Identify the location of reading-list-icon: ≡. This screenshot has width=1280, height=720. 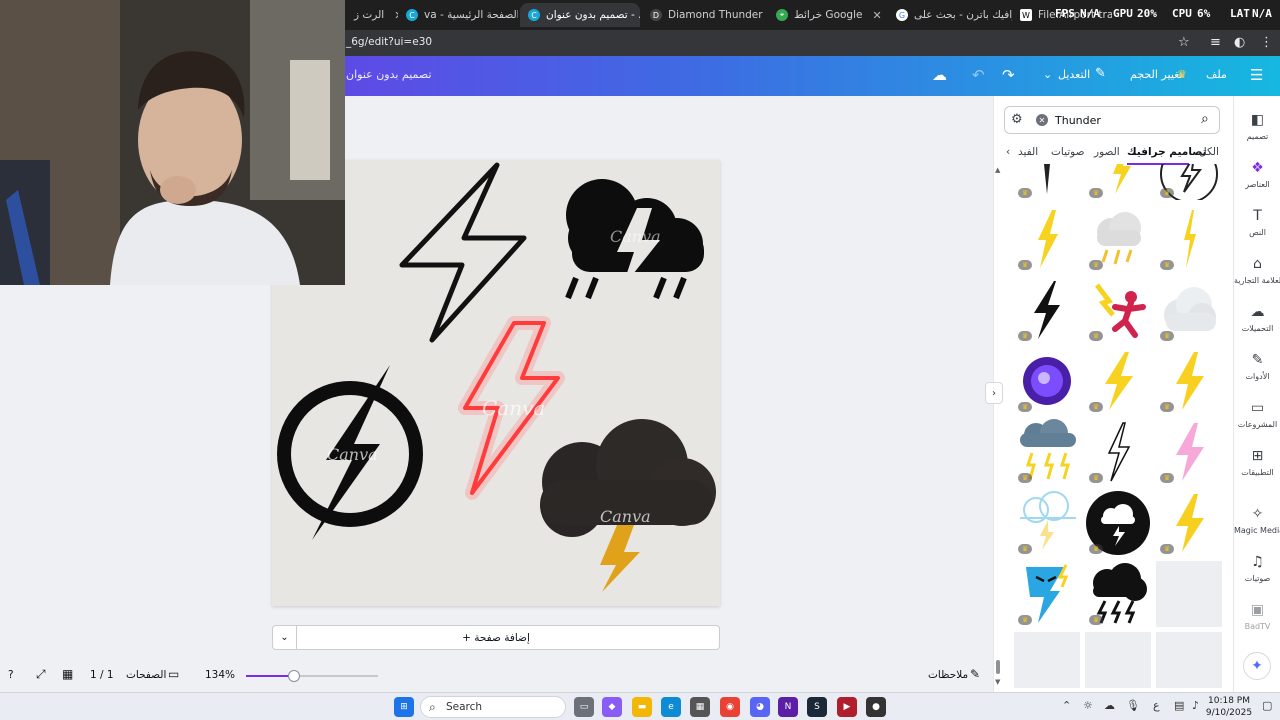
(1215, 42).